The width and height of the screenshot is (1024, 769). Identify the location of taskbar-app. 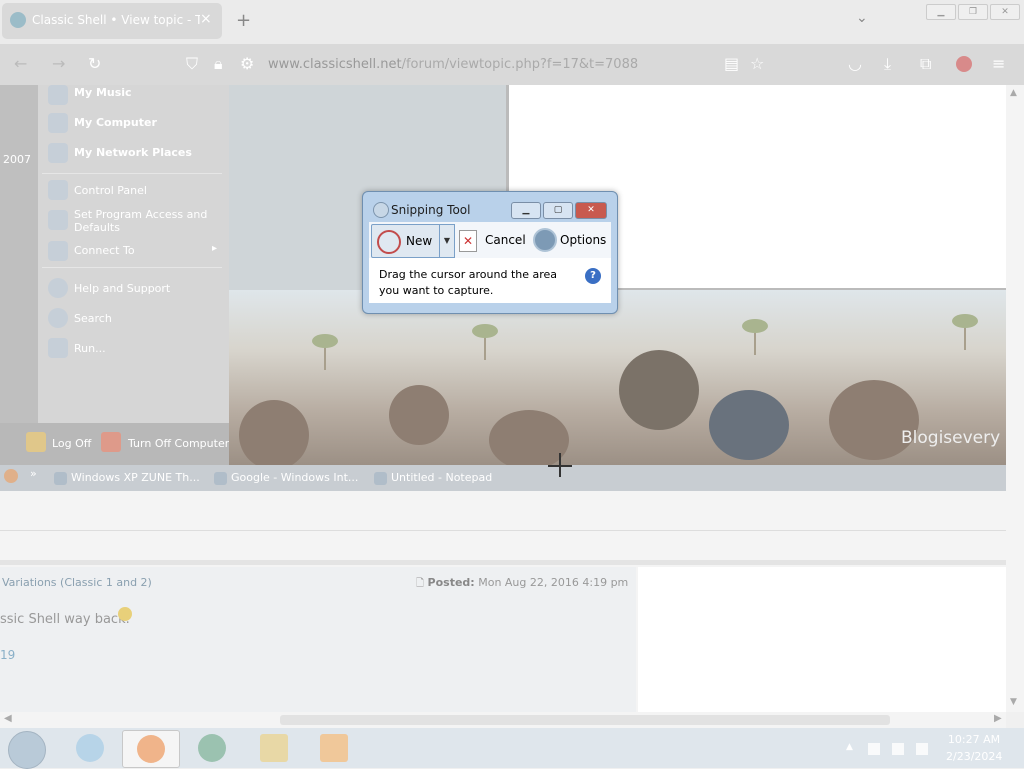
(212, 748).